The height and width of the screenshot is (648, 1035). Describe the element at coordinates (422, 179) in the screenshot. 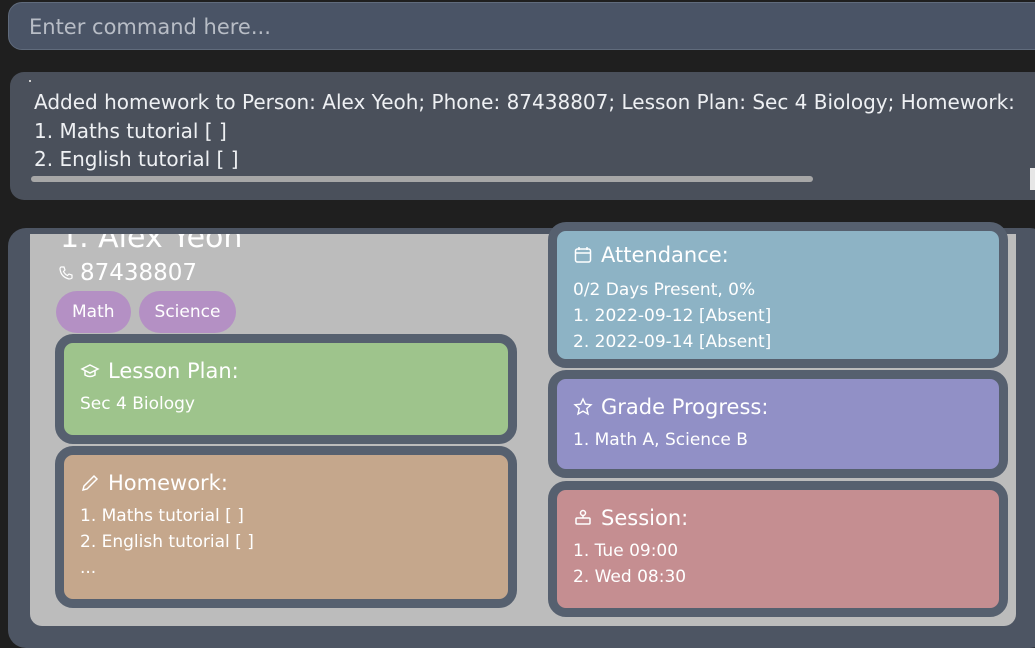

I see `horizontal-scrollbar` at that location.